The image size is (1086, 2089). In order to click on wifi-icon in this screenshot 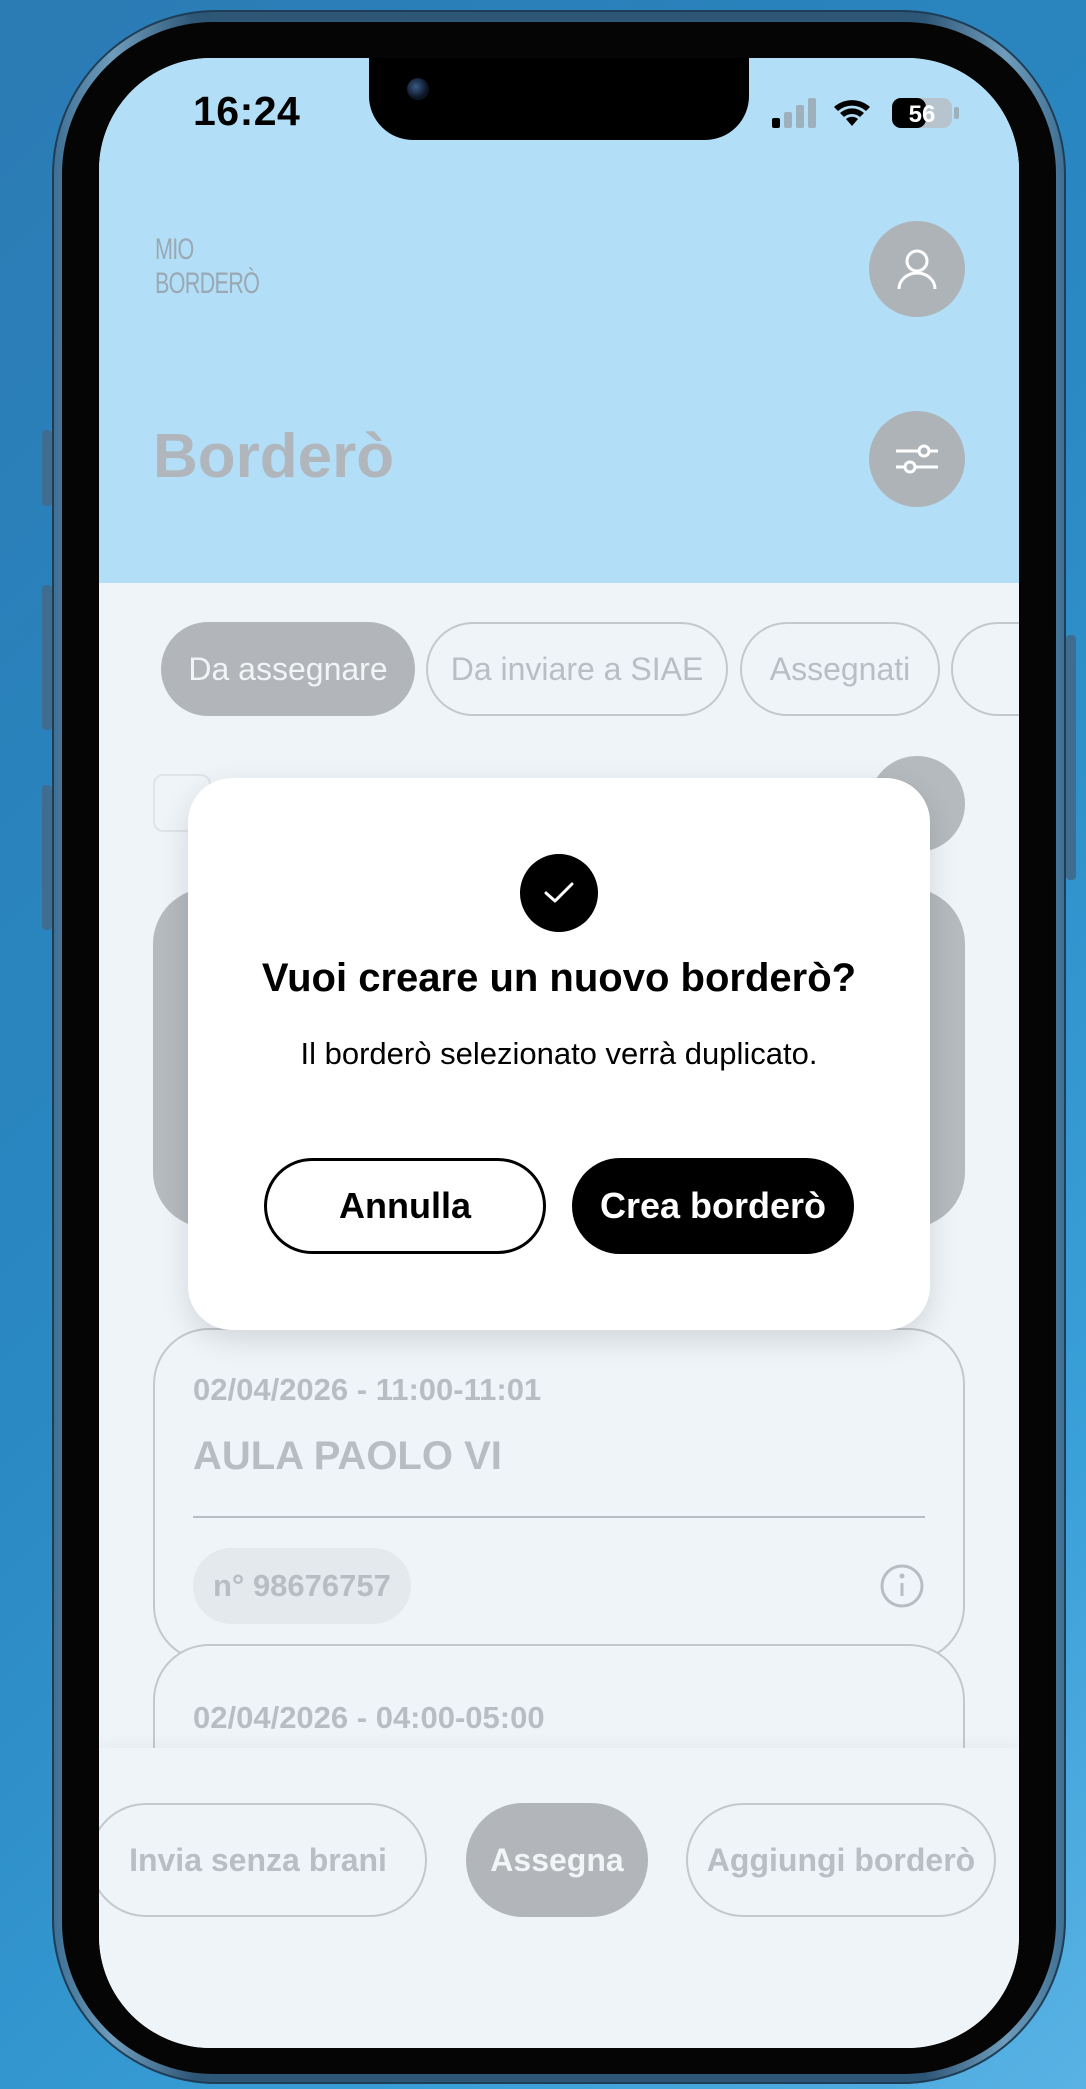, I will do `click(852, 113)`.